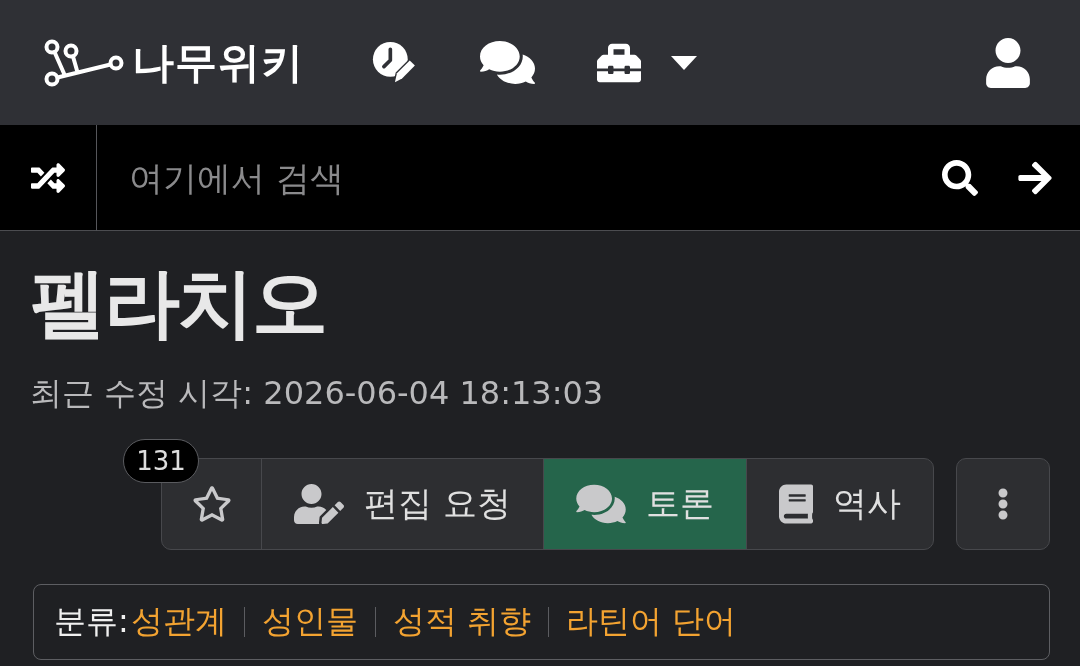 This screenshot has width=1080, height=666. What do you see at coordinates (218, 62) in the screenshot?
I see `logo-text: 나무위키` at bounding box center [218, 62].